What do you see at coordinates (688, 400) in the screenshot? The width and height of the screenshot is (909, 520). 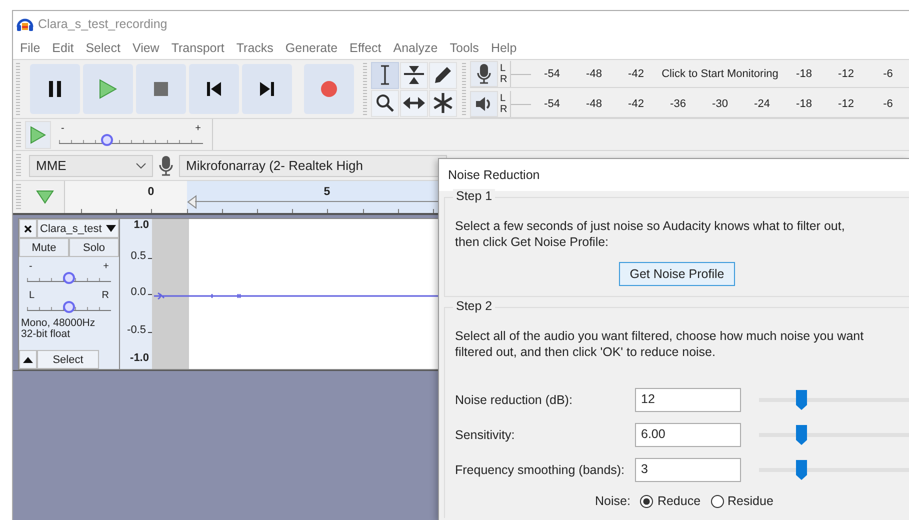 I see `input-field: 12` at bounding box center [688, 400].